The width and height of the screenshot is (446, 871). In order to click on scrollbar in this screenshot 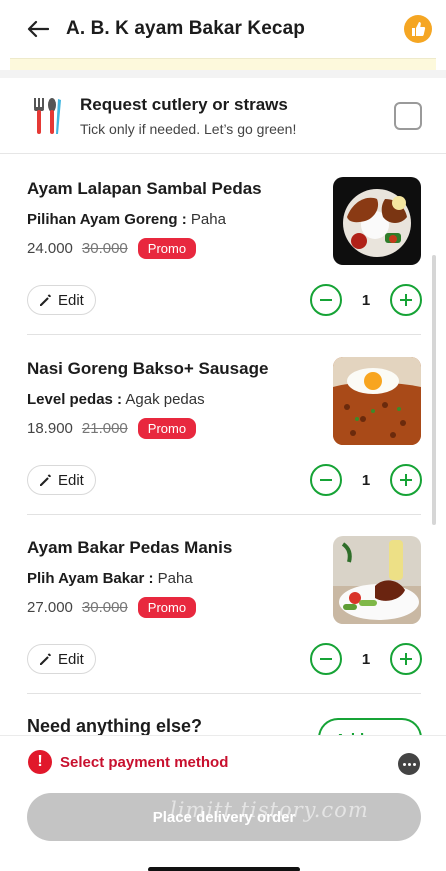, I will do `click(434, 390)`.